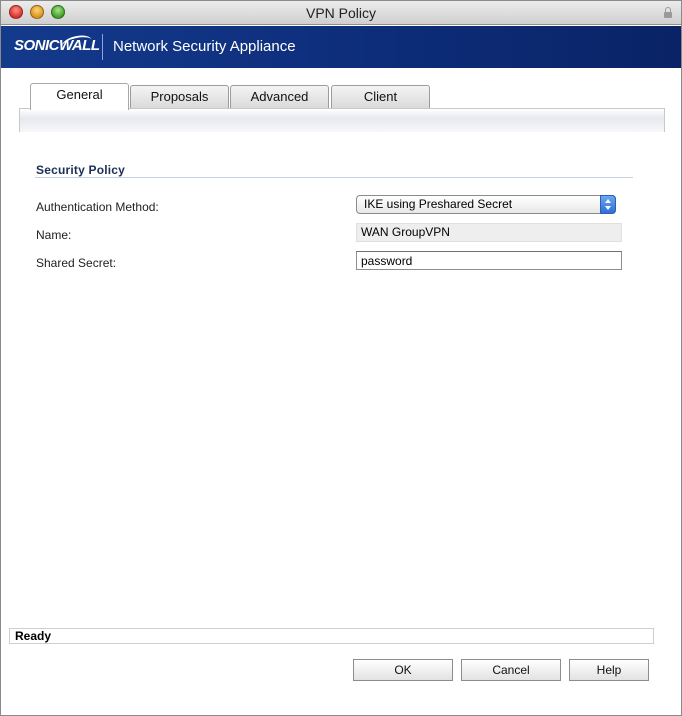 This screenshot has height=716, width=682. I want to click on lock-icon, so click(668, 12).